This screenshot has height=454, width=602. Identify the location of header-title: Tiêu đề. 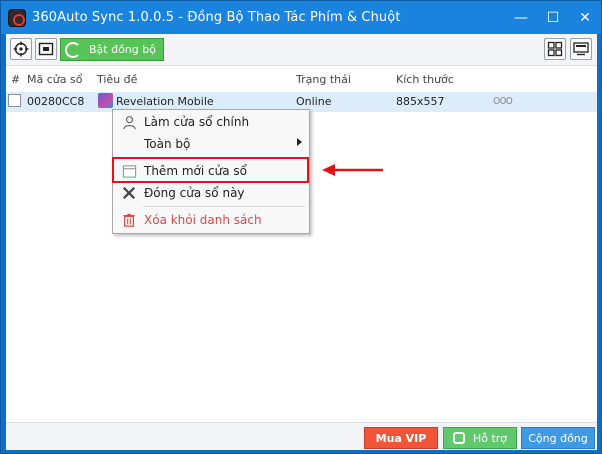
(117, 79).